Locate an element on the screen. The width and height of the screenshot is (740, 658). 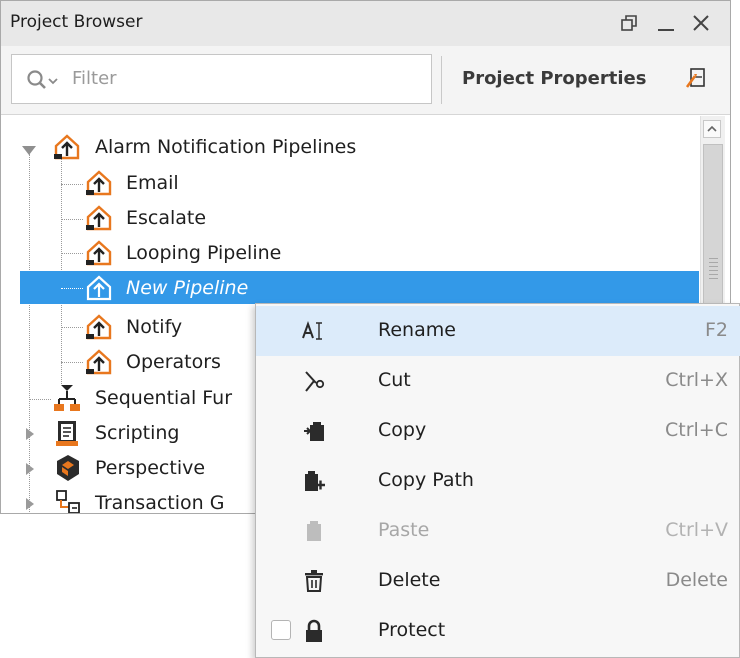
panel-title: Project Browser is located at coordinates (76, 22).